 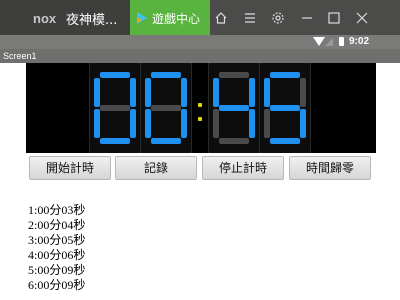 I want to click on list-item: 3:00分05秒, so click(x=57, y=240).